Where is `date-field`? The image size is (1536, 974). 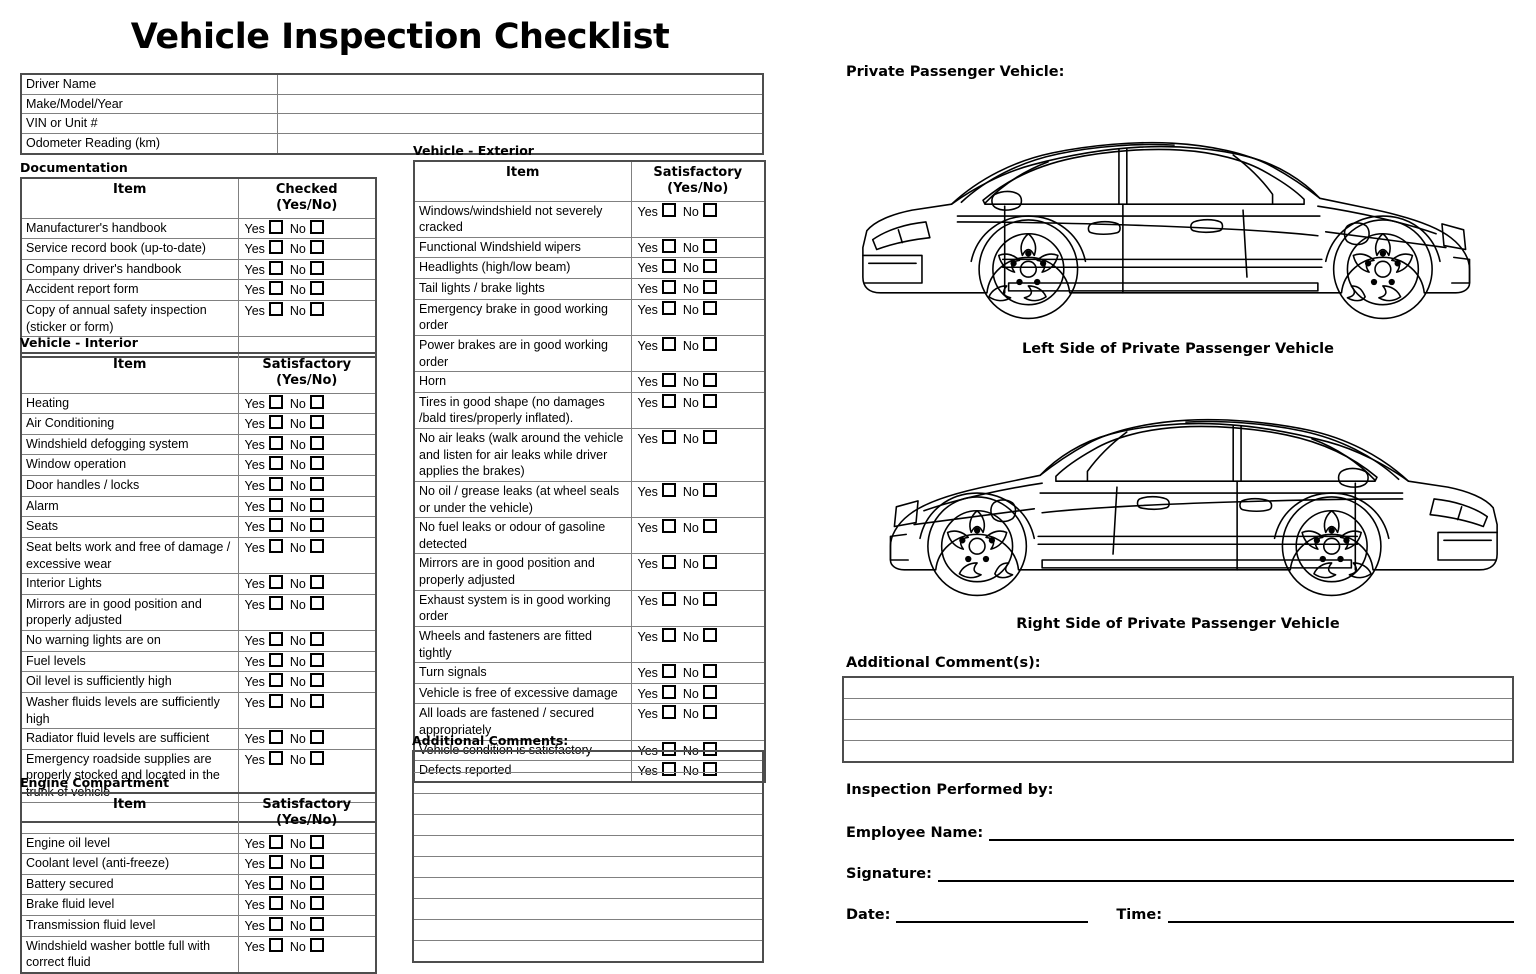 date-field is located at coordinates (992, 922).